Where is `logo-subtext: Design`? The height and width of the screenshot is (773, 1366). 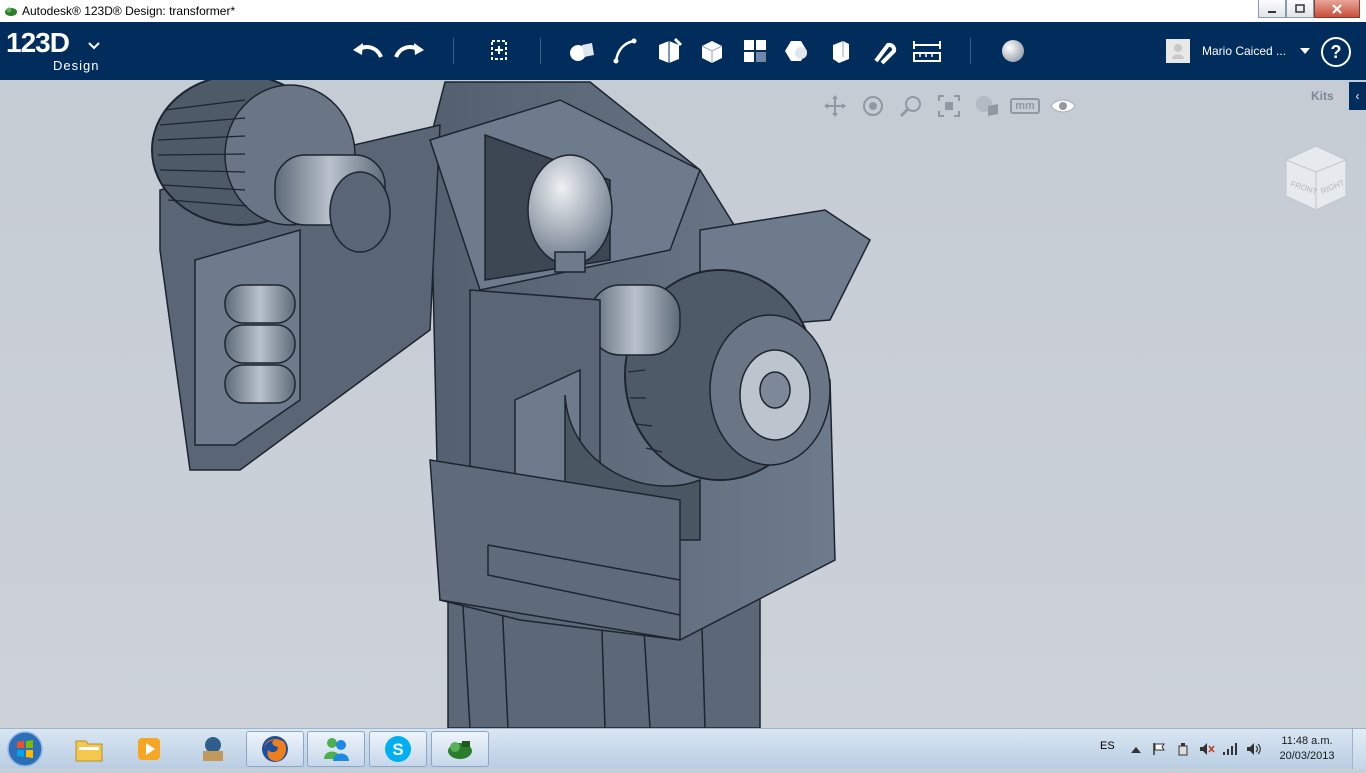
logo-subtext: Design is located at coordinates (76, 65).